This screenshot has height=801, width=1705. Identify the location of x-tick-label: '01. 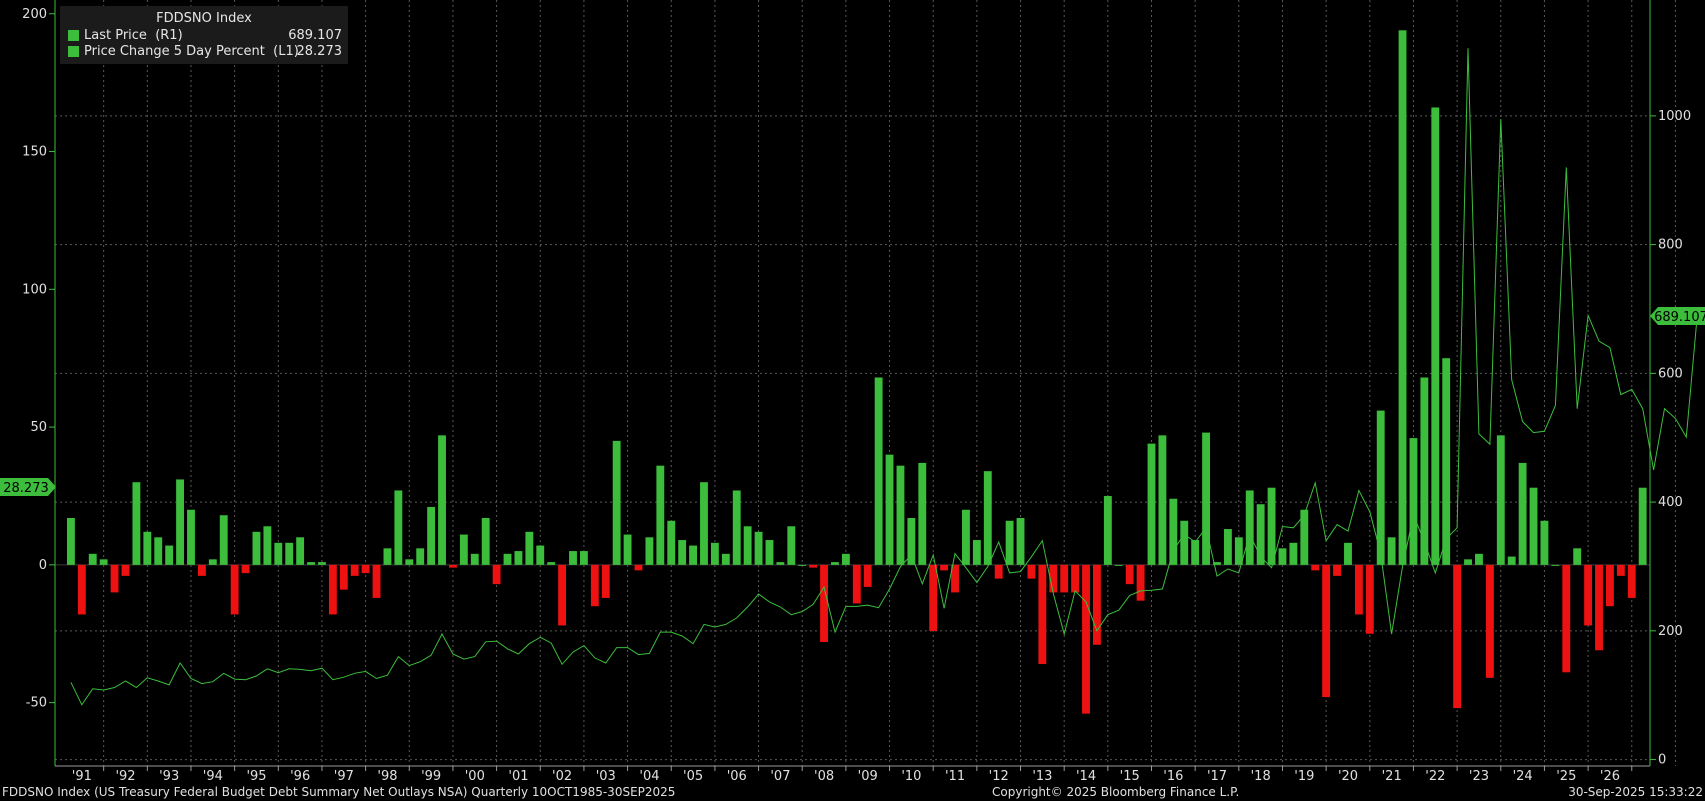
(518, 776).